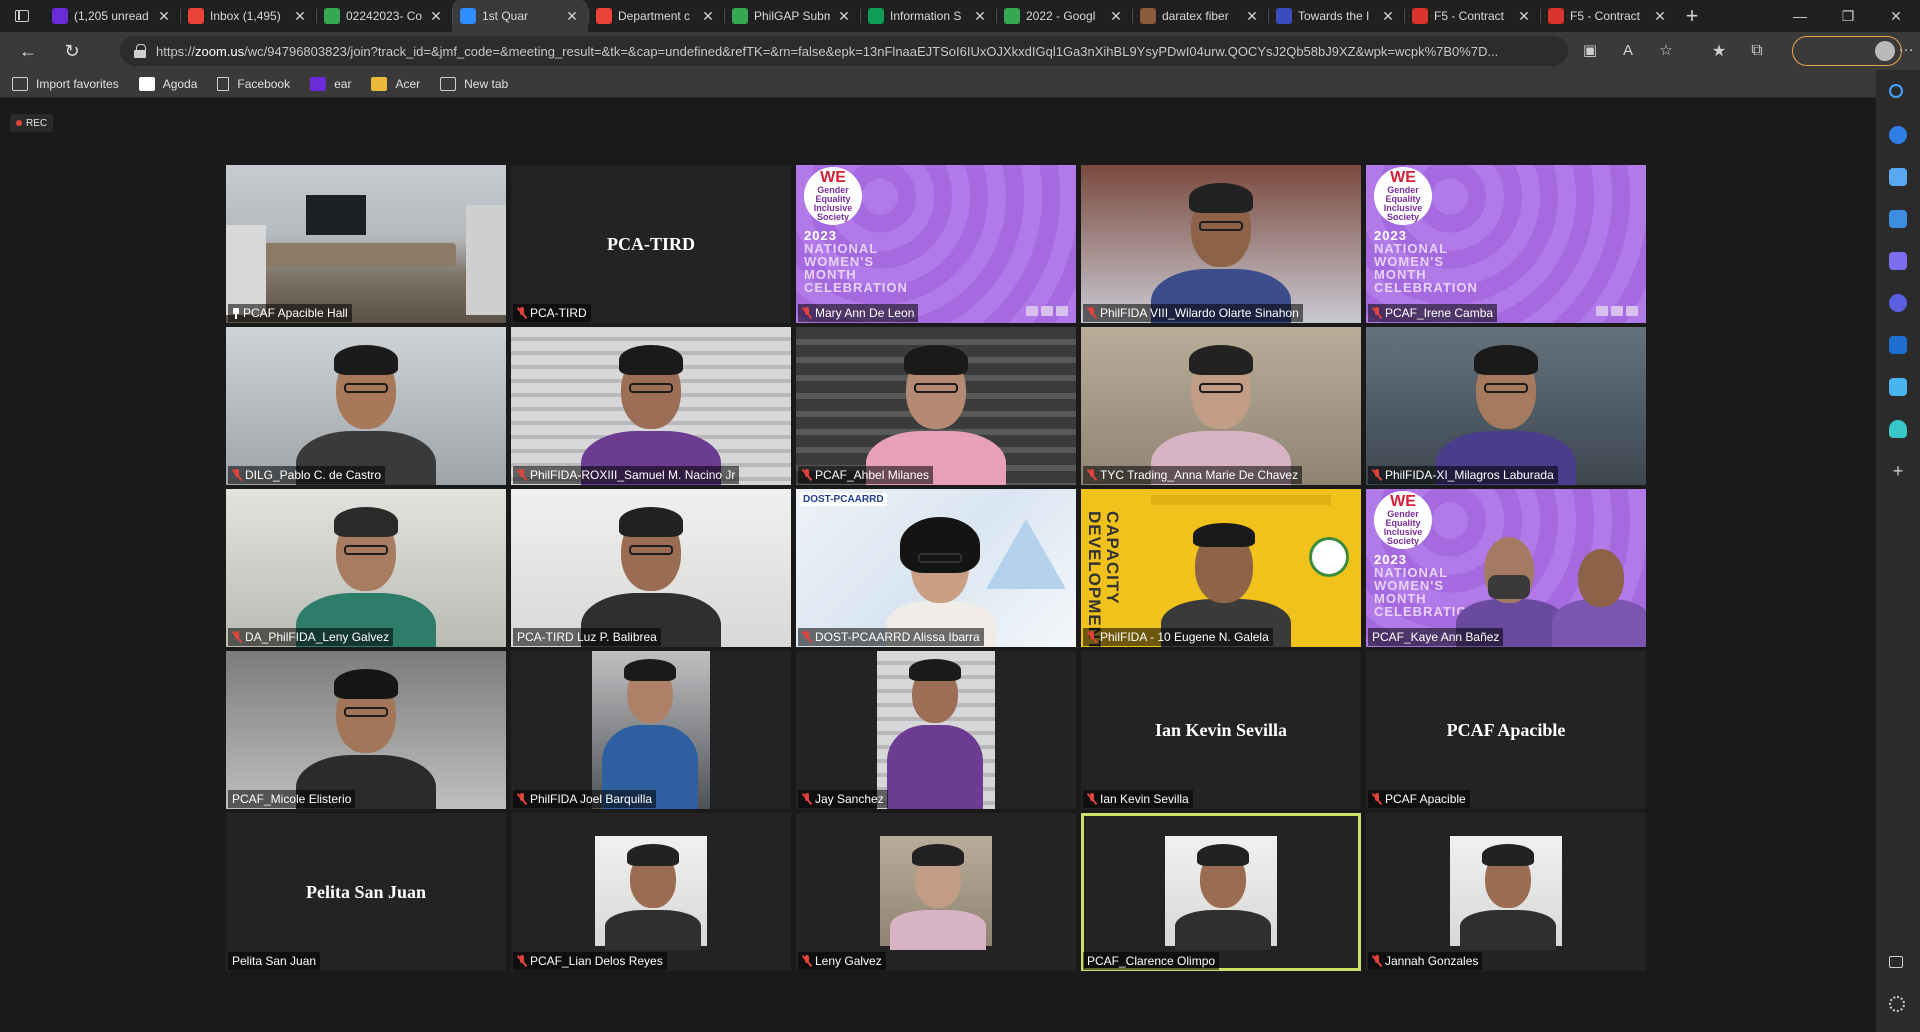 This screenshot has height=1032, width=1920. What do you see at coordinates (651, 568) in the screenshot?
I see `participant-tile: PCA-TIRD Luz P. Balibrea` at bounding box center [651, 568].